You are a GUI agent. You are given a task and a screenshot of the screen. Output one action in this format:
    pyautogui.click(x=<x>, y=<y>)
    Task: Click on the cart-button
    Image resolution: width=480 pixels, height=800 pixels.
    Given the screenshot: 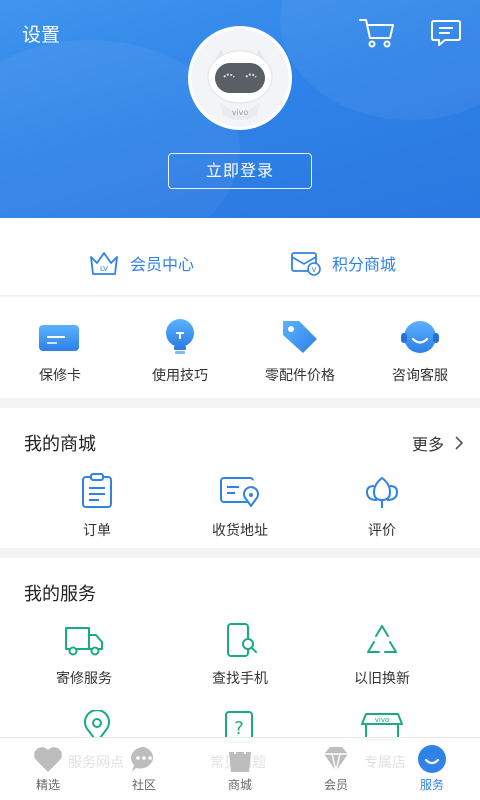 What is the action you would take?
    pyautogui.click(x=377, y=33)
    